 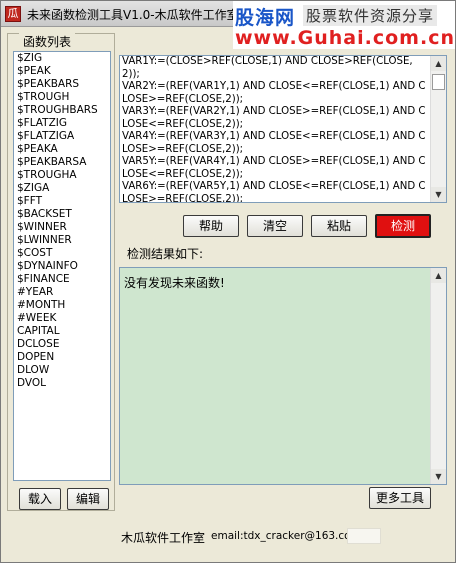 I want to click on window-title: 未来函数检测工具V1.0-木瓜软件工作室, so click(x=133, y=15).